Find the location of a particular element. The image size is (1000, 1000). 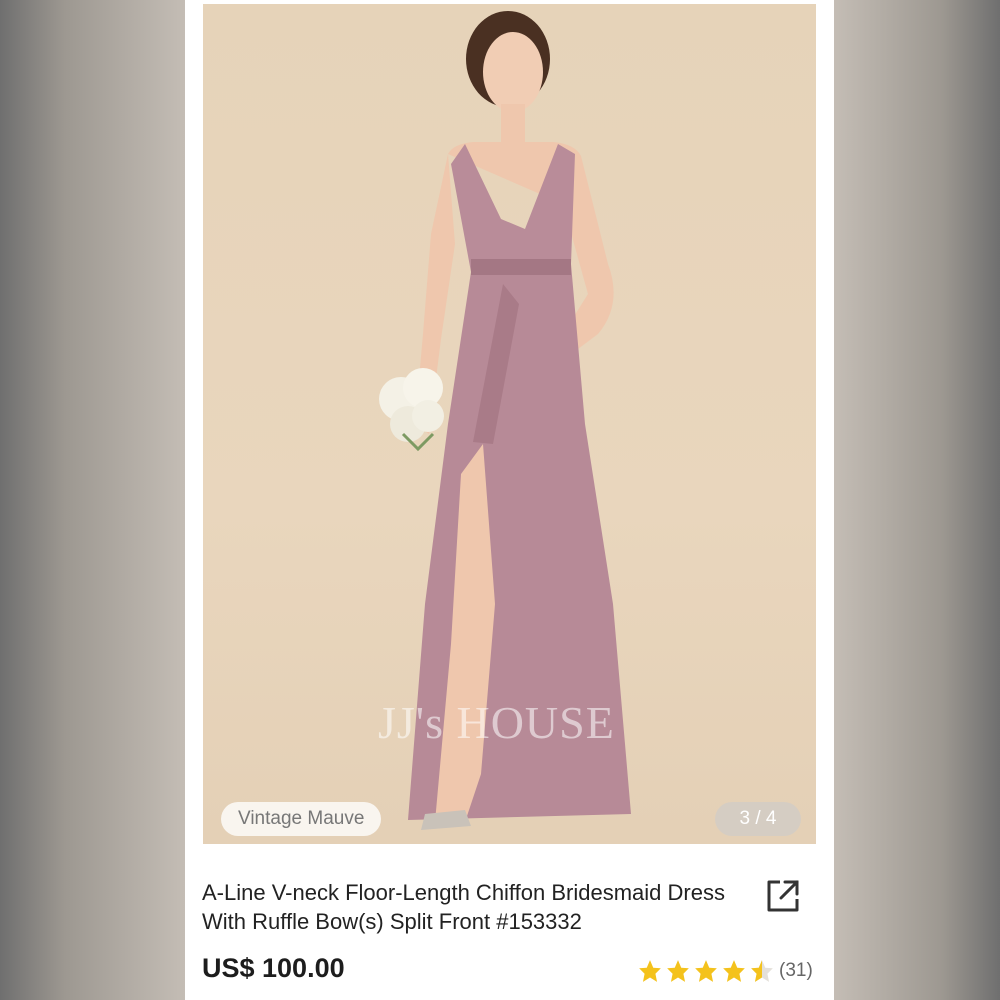

share-icon is located at coordinates (783, 896).